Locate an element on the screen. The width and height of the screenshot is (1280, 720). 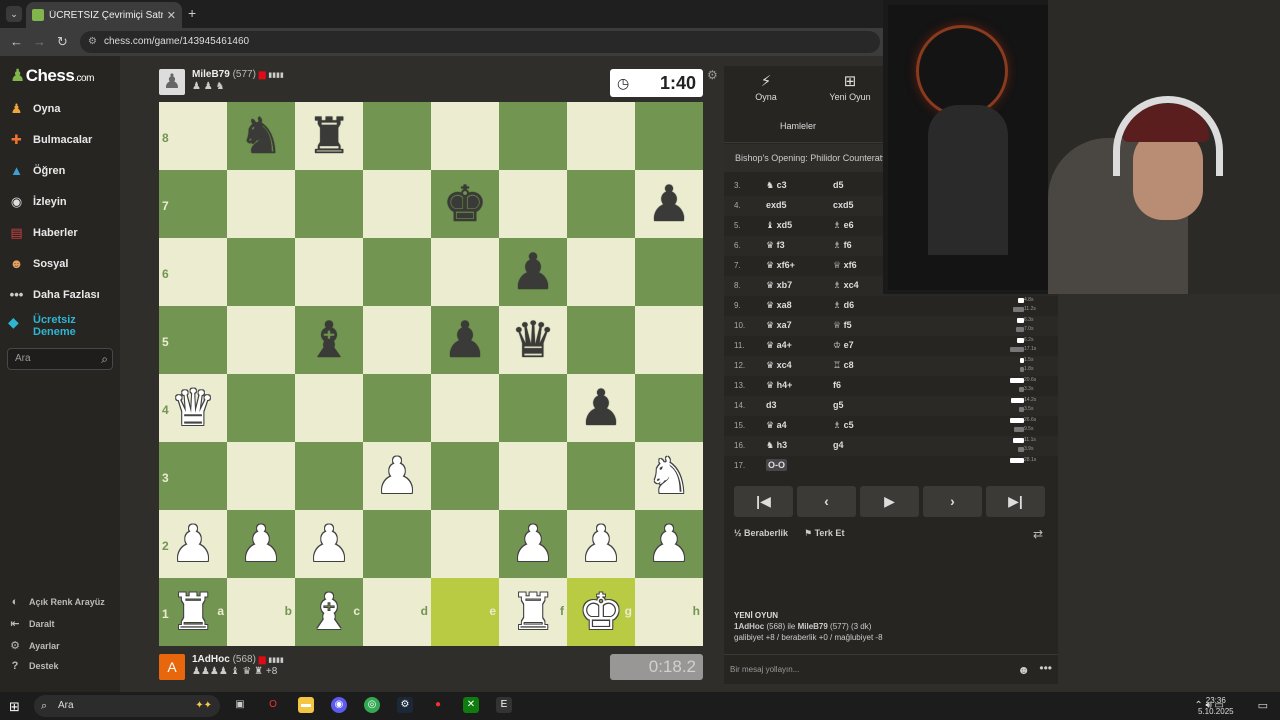
white-rook-piece: ♜ is located at coordinates (193, 612).